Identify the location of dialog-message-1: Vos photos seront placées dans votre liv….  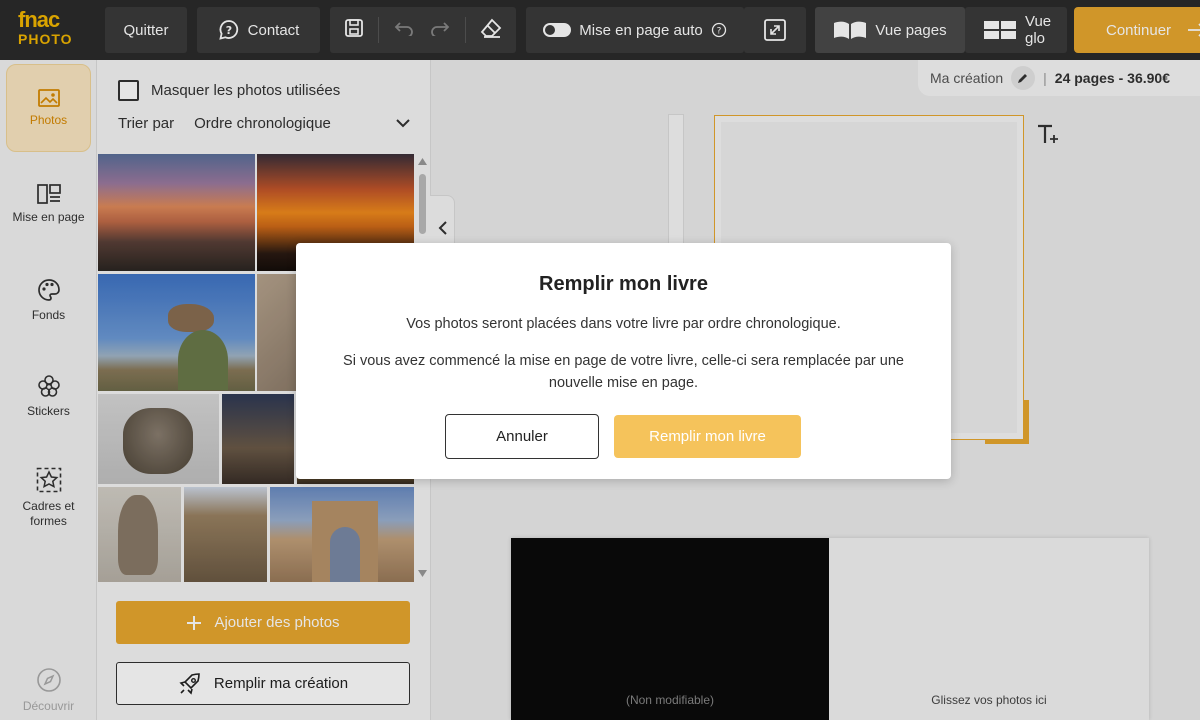
(623, 324).